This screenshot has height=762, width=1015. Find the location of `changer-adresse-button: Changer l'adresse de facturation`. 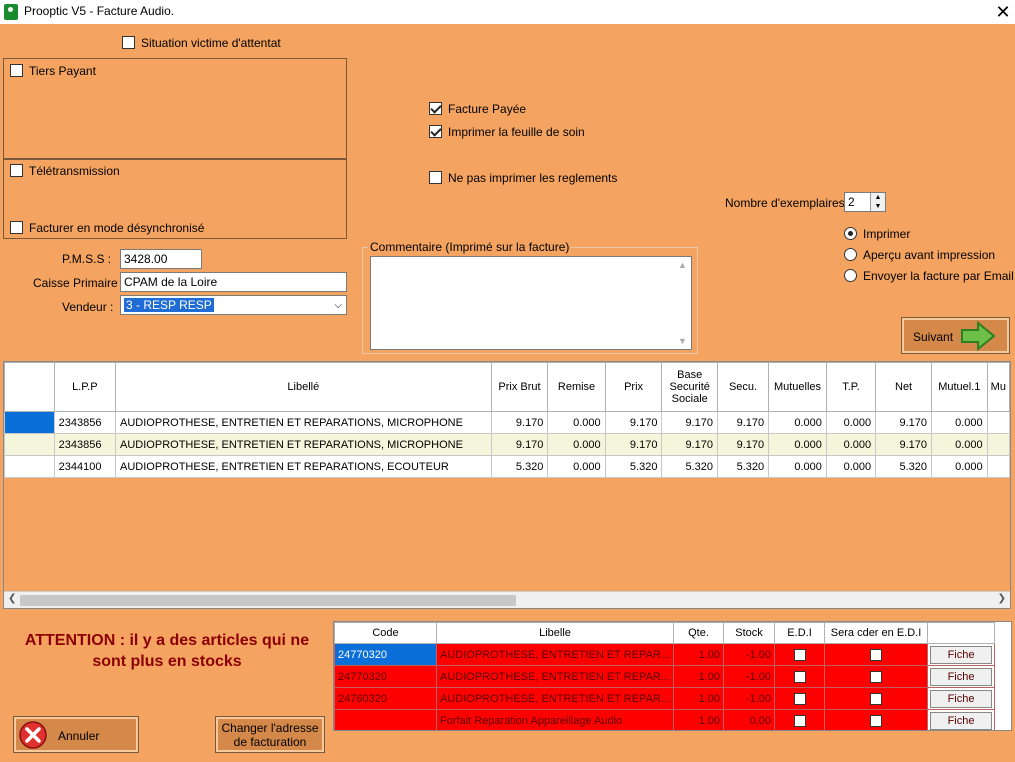

changer-adresse-button: Changer l'adresse de facturation is located at coordinates (270, 734).